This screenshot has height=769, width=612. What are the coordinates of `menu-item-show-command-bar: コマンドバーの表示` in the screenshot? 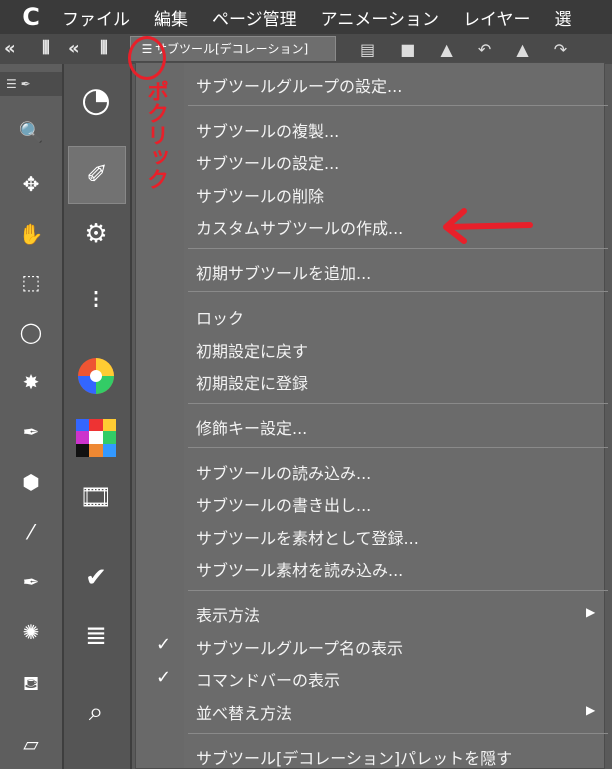 It's located at (268, 679).